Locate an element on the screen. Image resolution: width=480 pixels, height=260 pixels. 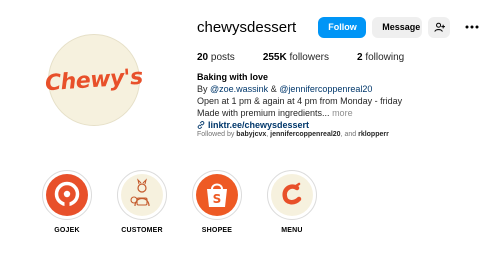
bio-ingredients: Made with premium ingredients... more is located at coordinates (275, 113).